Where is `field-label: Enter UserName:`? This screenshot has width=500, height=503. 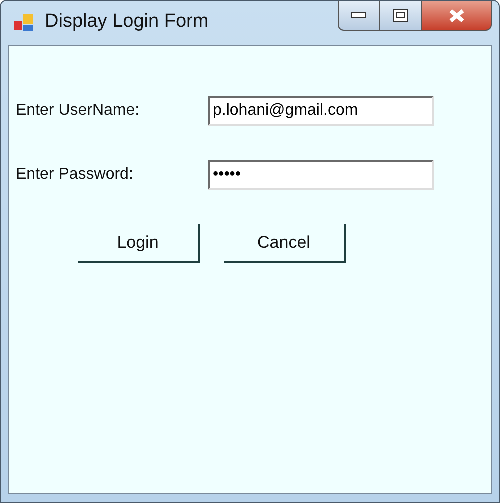 field-label: Enter UserName: is located at coordinates (78, 111).